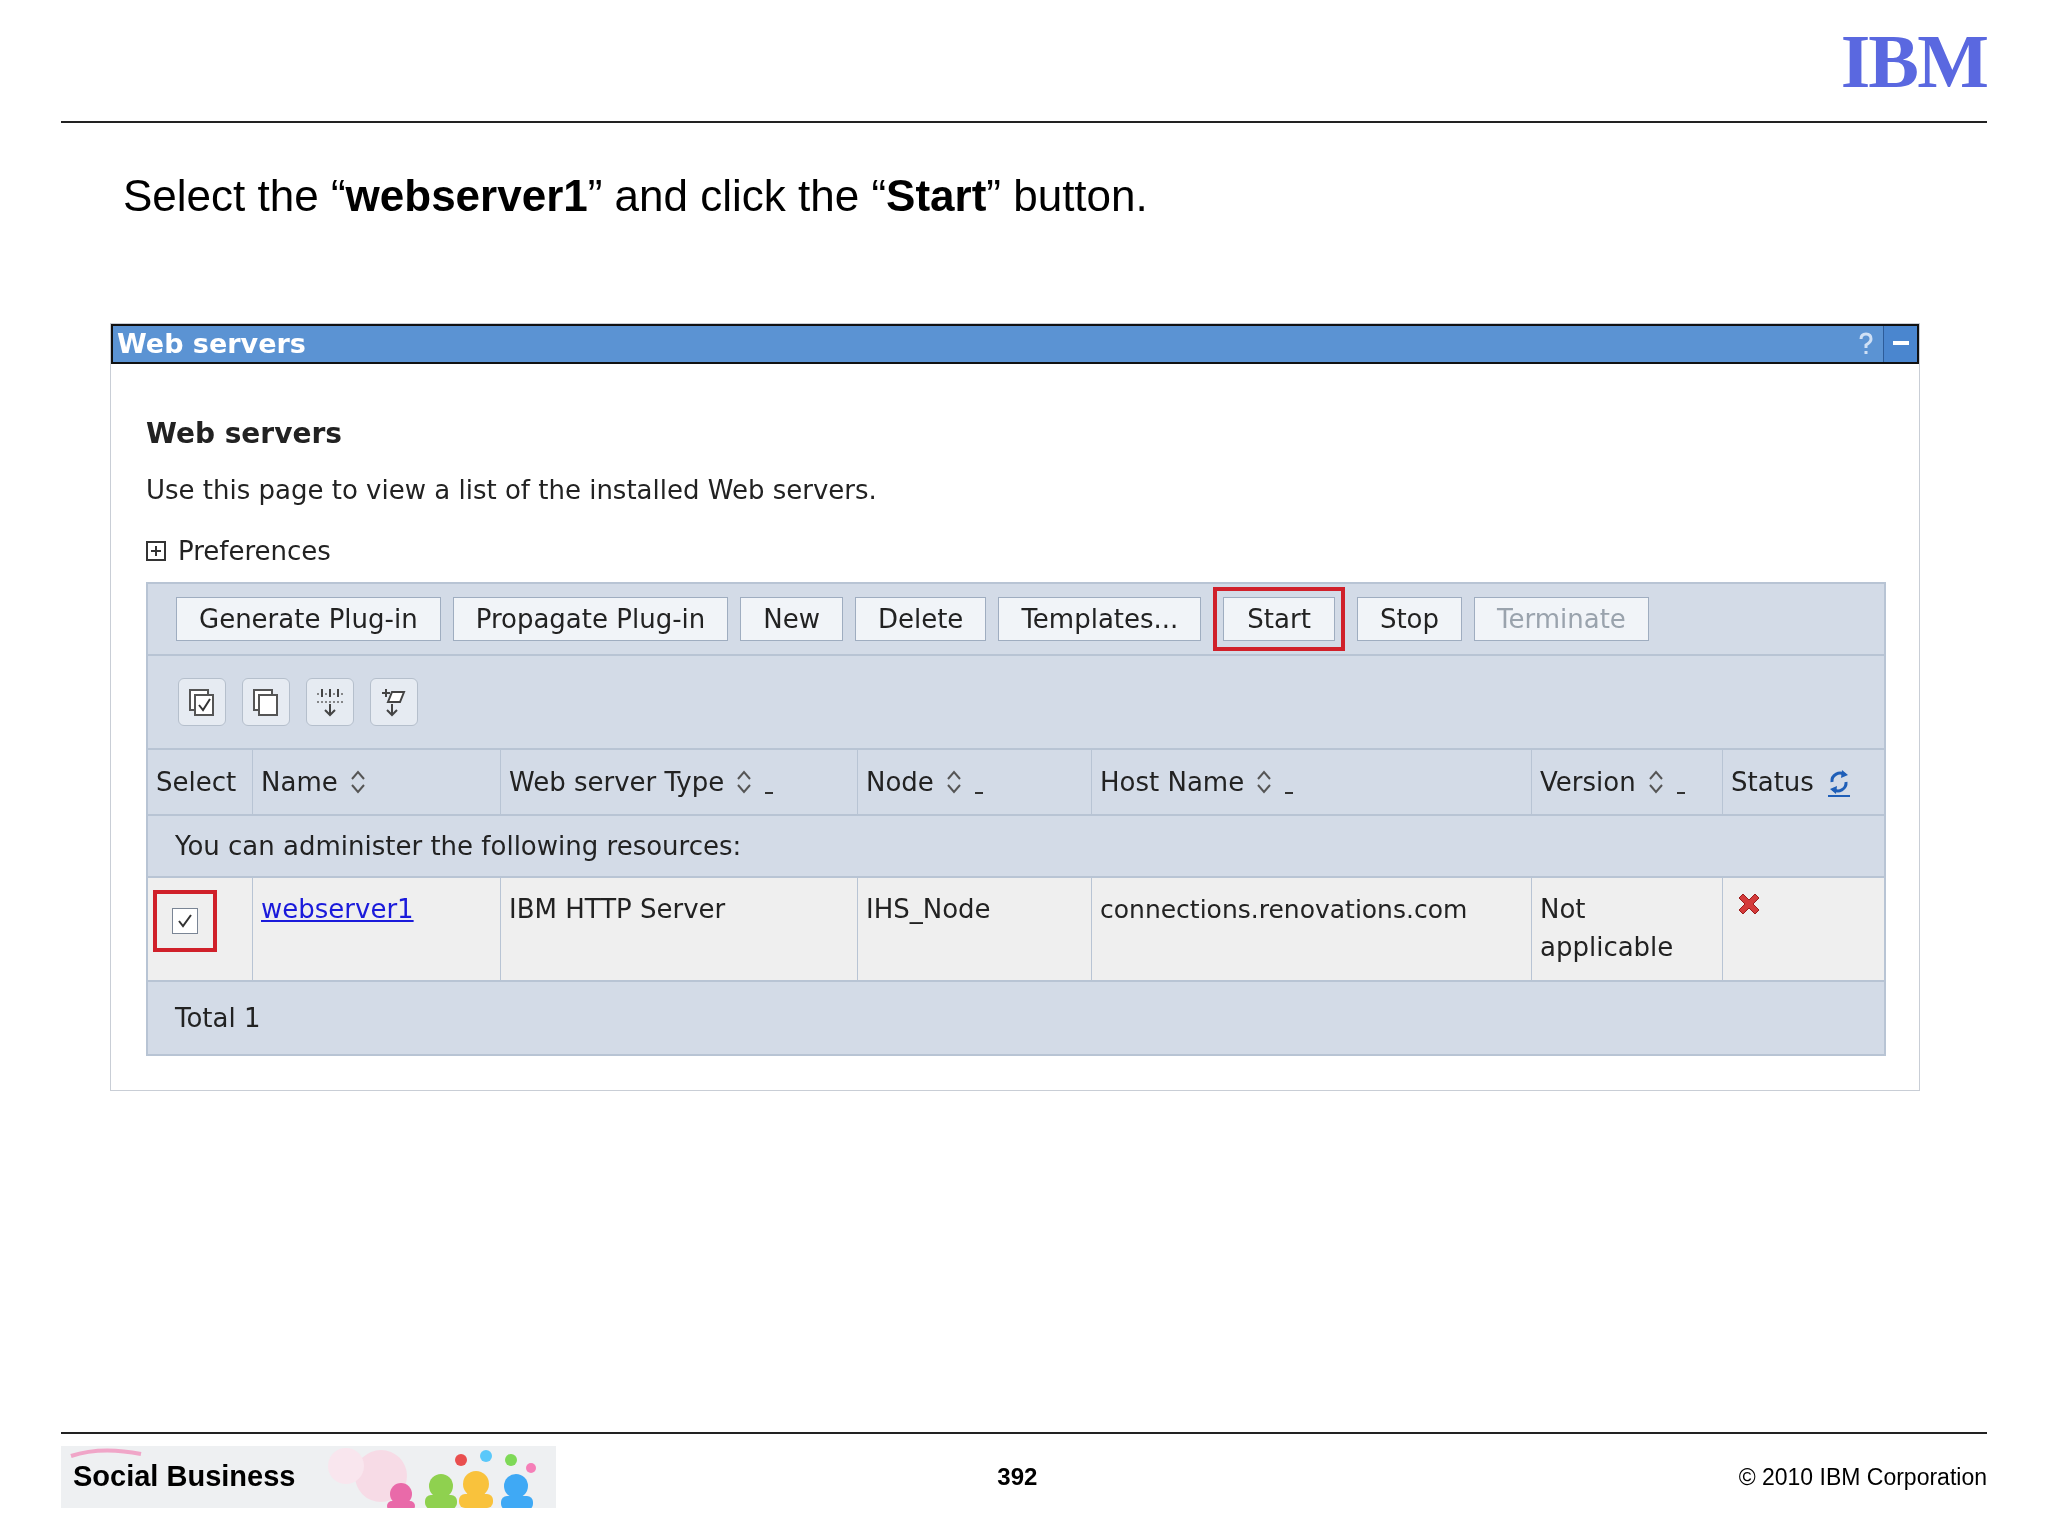 The height and width of the screenshot is (1536, 2048). What do you see at coordinates (617, 909) in the screenshot?
I see `table-cell: IBM HTTP Server` at bounding box center [617, 909].